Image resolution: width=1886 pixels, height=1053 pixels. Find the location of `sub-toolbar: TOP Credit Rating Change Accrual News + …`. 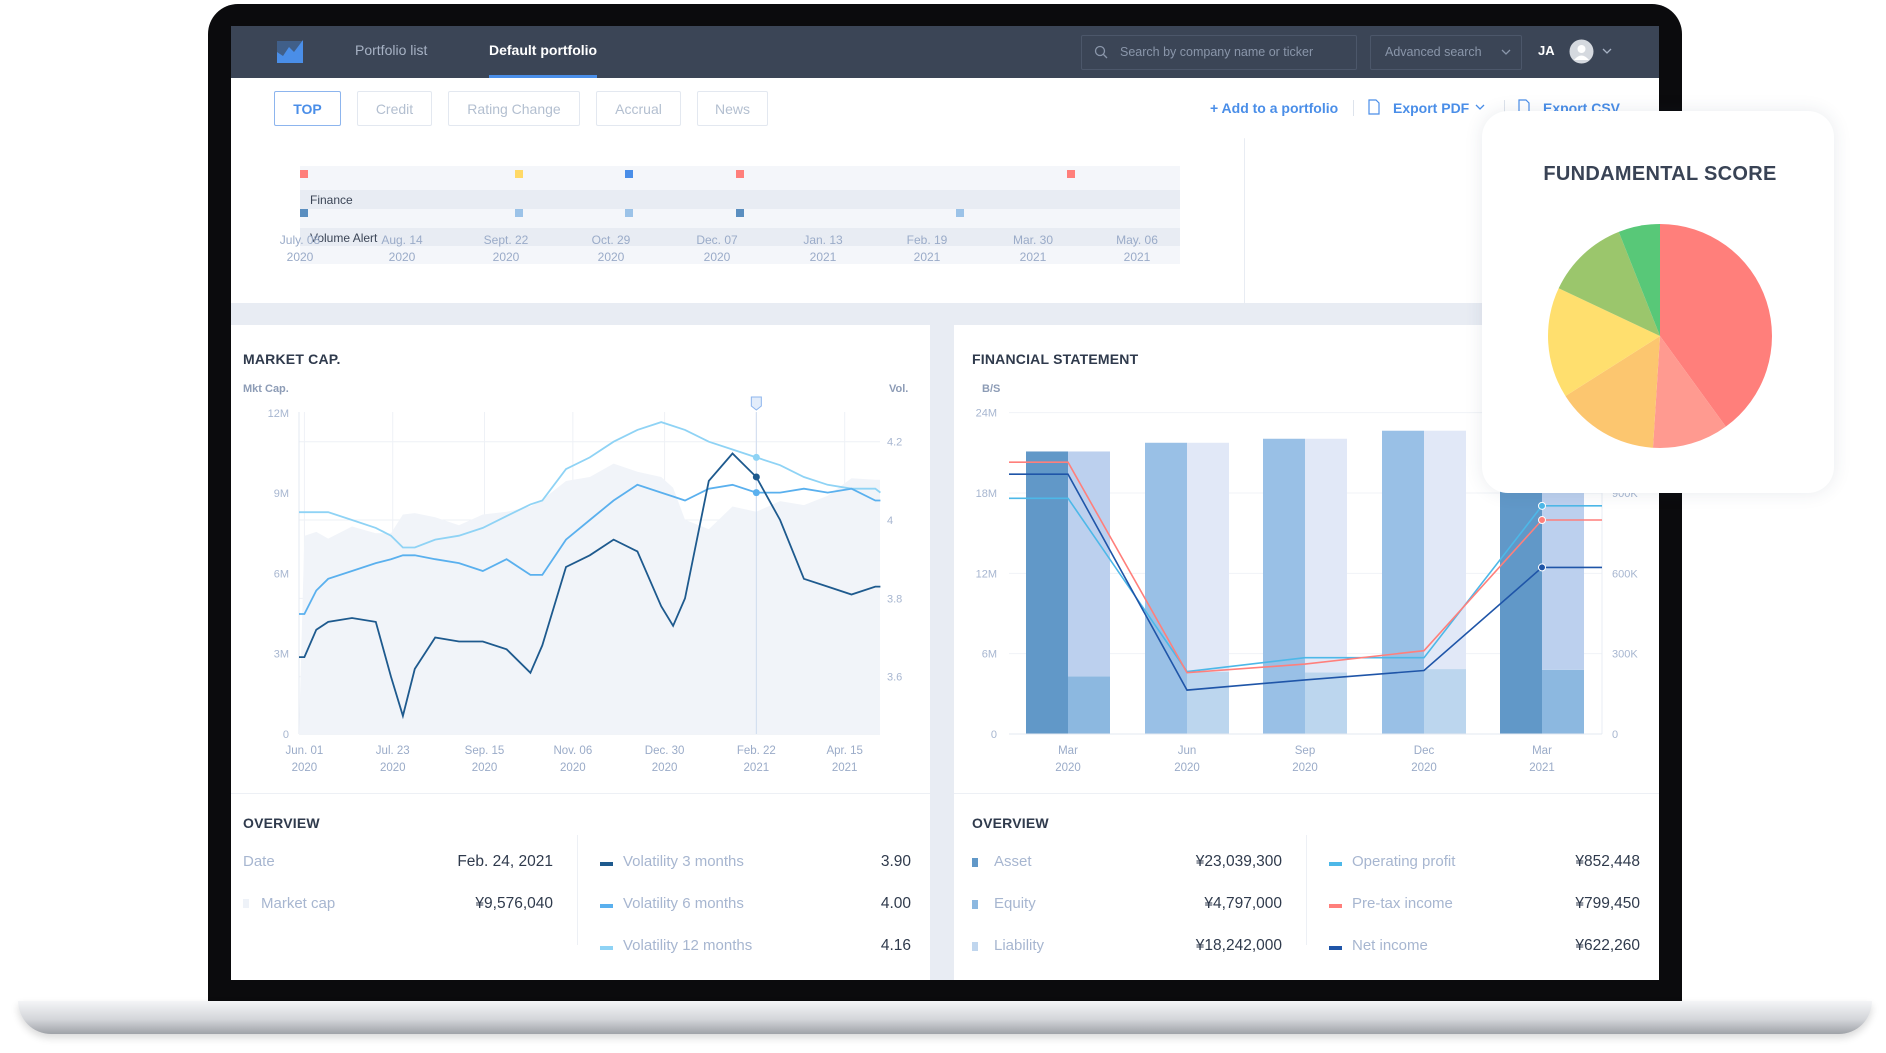

sub-toolbar: TOP Credit Rating Change Accrual News + … is located at coordinates (945, 108).